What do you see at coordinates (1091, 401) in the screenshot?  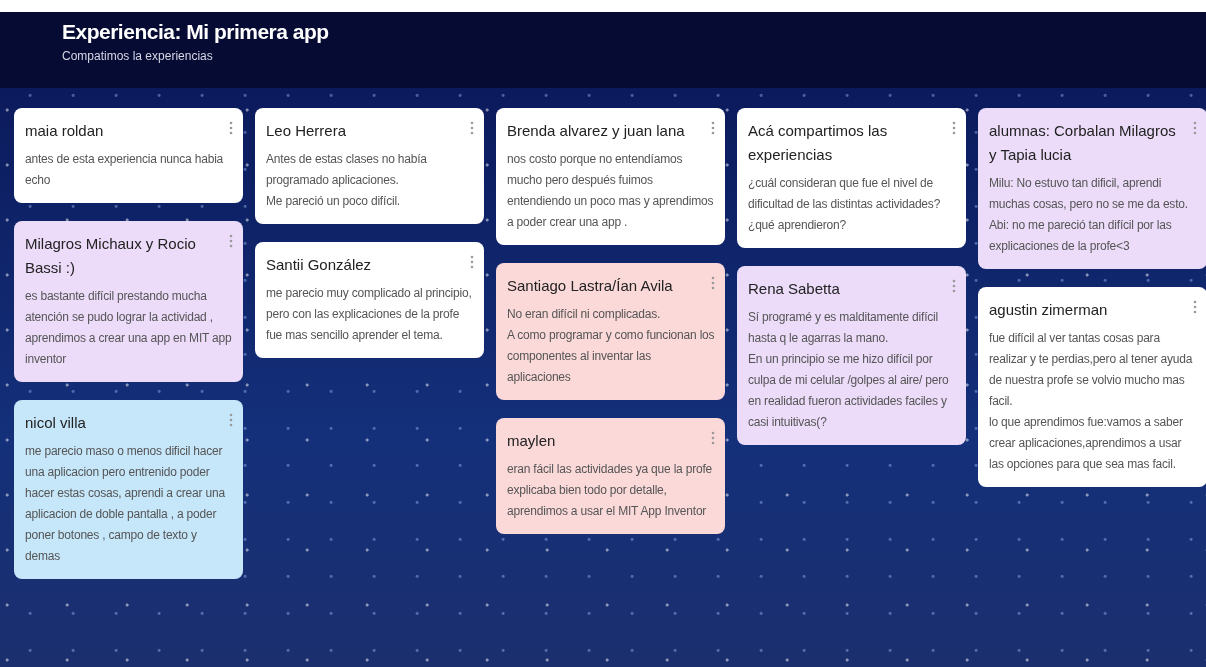 I see `post-text: fue difícil al ver tantas cosas para realizar y te perdias,pero al tener ayuda de nuestra profe se volvio mucho mas facil. lo que aprendimos fue:vamos a saber crear aplicaciones,aprendimos a usar las opciones para que sea mas facil.` at bounding box center [1091, 401].